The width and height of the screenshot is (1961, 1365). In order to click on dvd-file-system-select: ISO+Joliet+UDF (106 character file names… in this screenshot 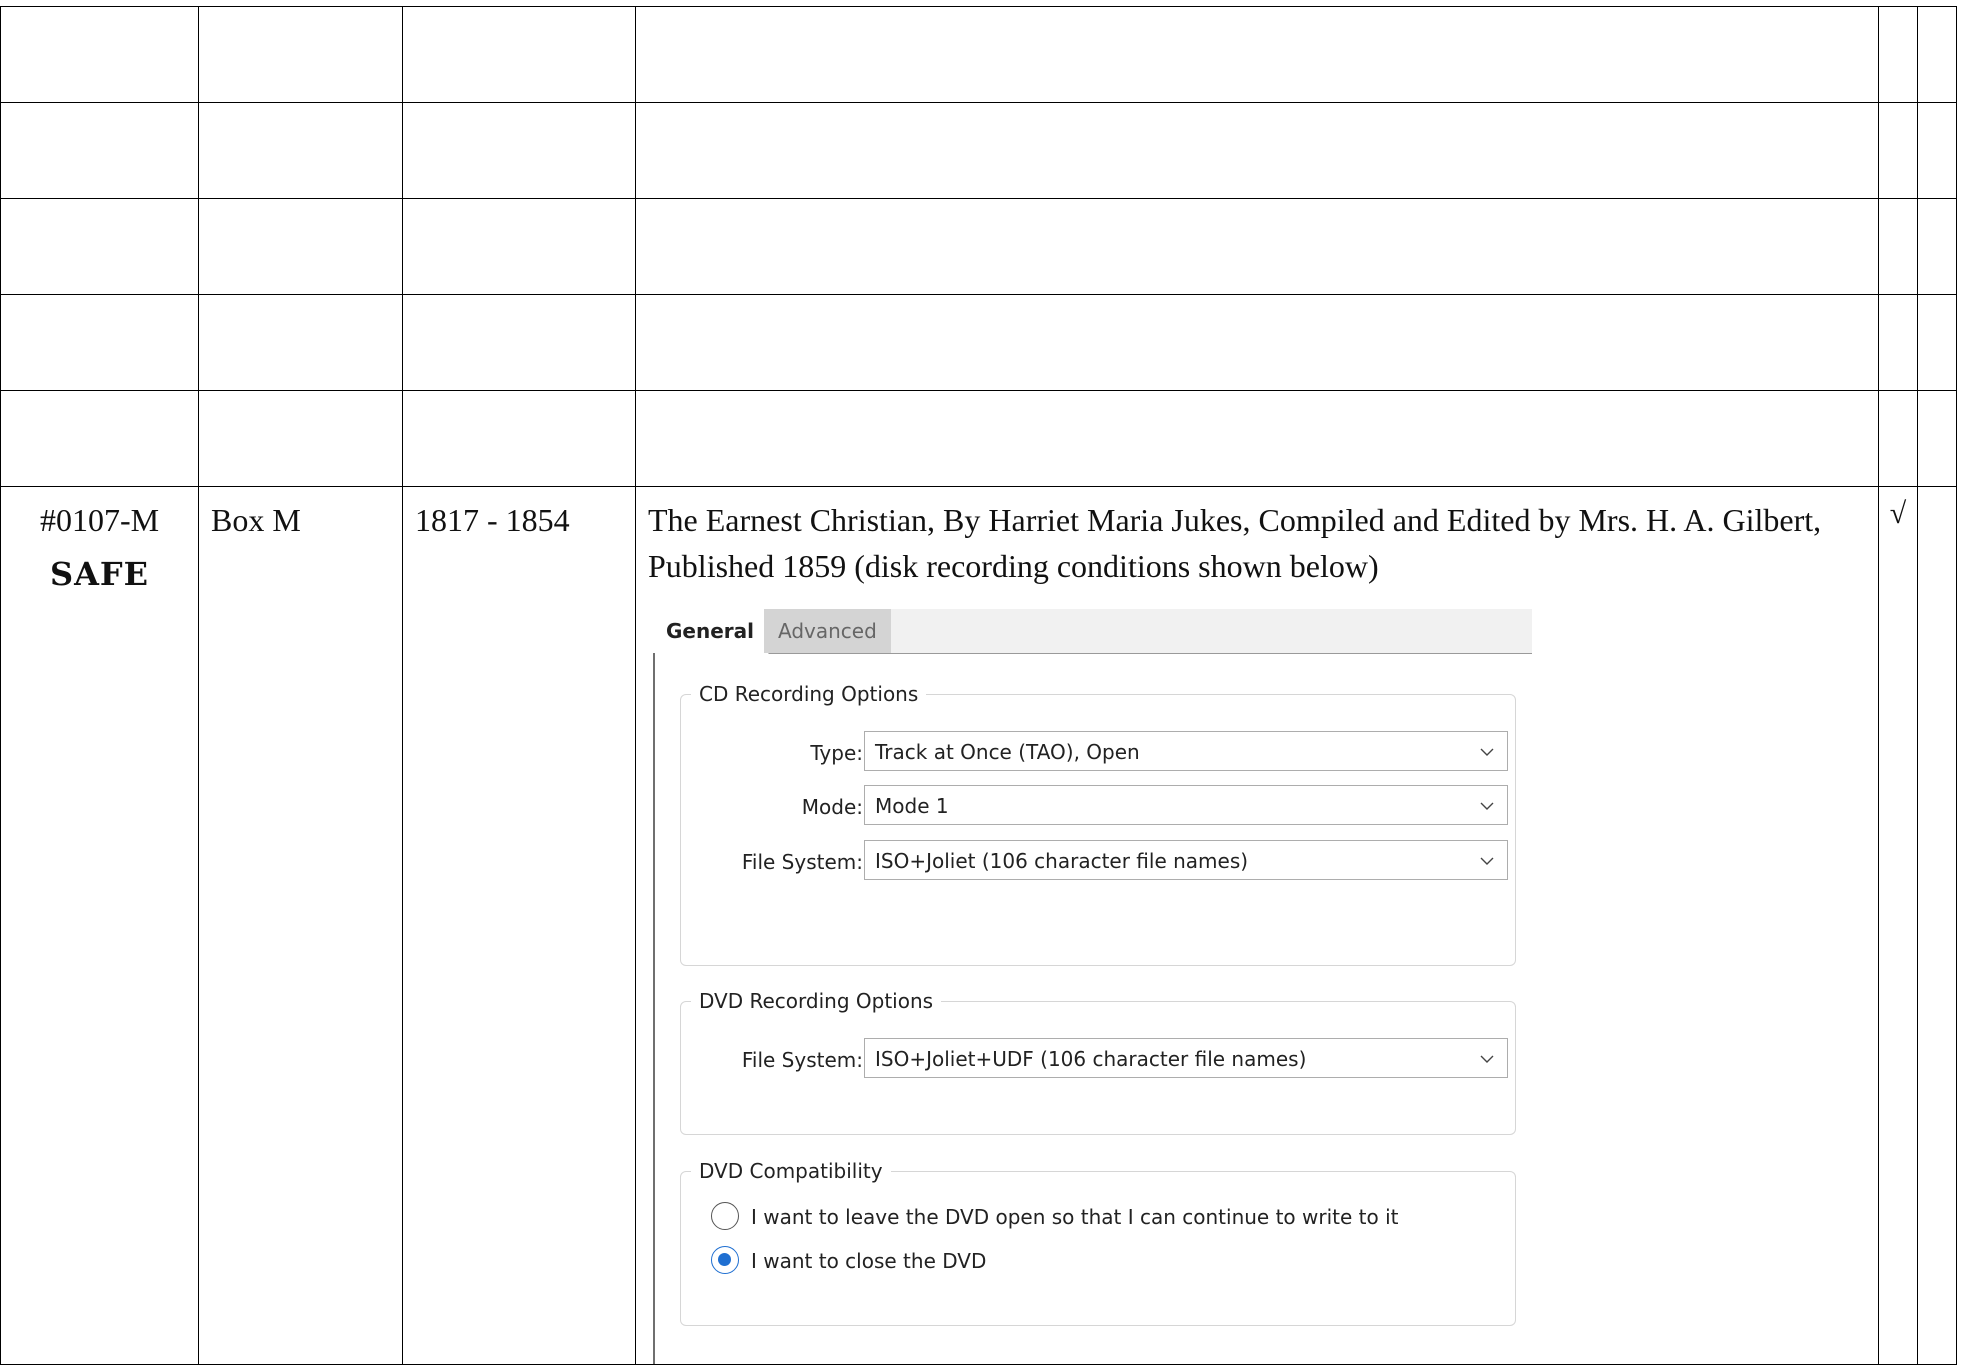, I will do `click(1186, 1058)`.